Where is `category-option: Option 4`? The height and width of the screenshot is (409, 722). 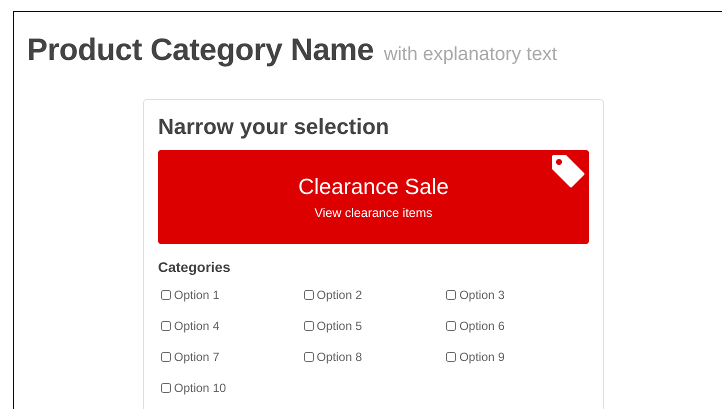 category-option: Option 4 is located at coordinates (232, 325).